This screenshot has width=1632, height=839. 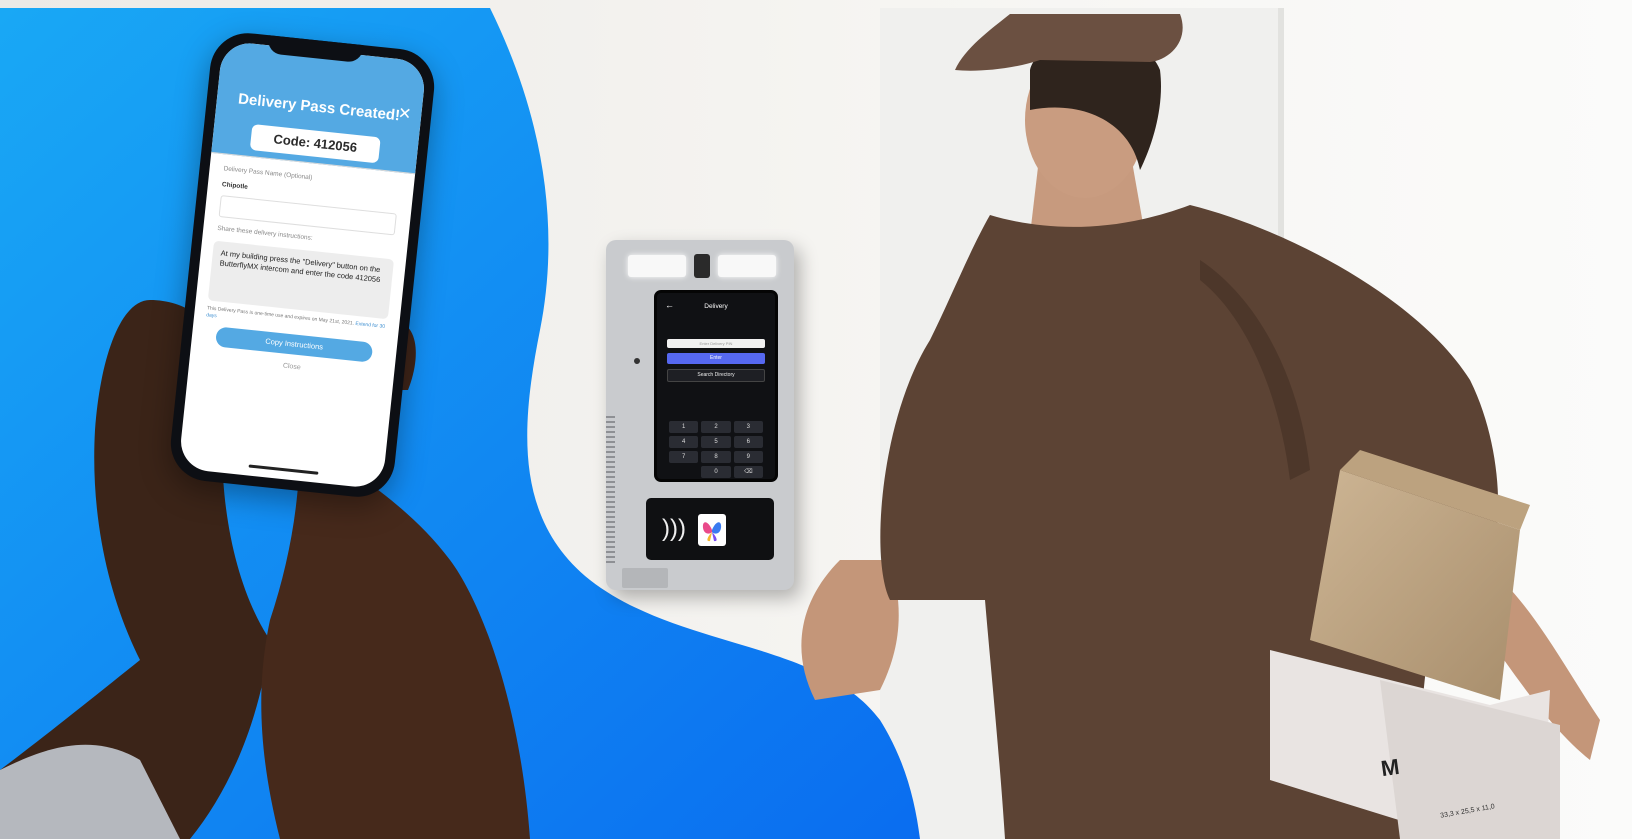 I want to click on camera-icon, so click(x=702, y=266).